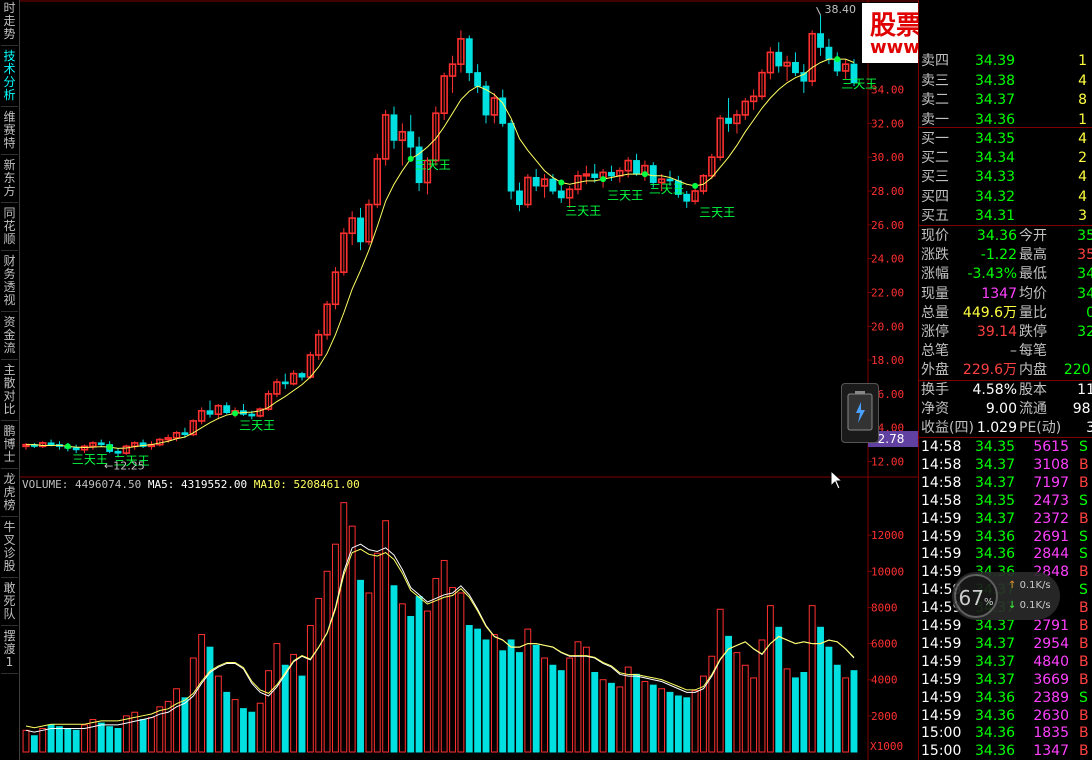 This screenshot has height=760, width=1092. I want to click on sidebar-tab: 资金流, so click(9, 338).